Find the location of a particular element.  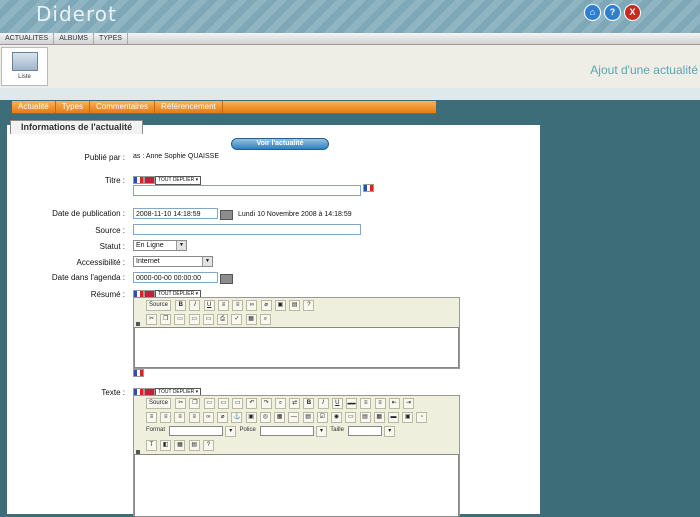

indent-icon: ⇥ is located at coordinates (408, 403).